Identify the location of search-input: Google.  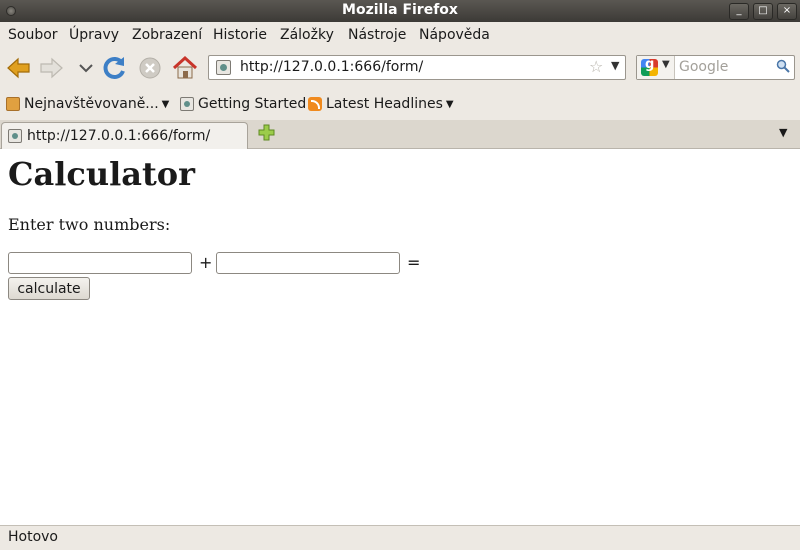
(703, 67).